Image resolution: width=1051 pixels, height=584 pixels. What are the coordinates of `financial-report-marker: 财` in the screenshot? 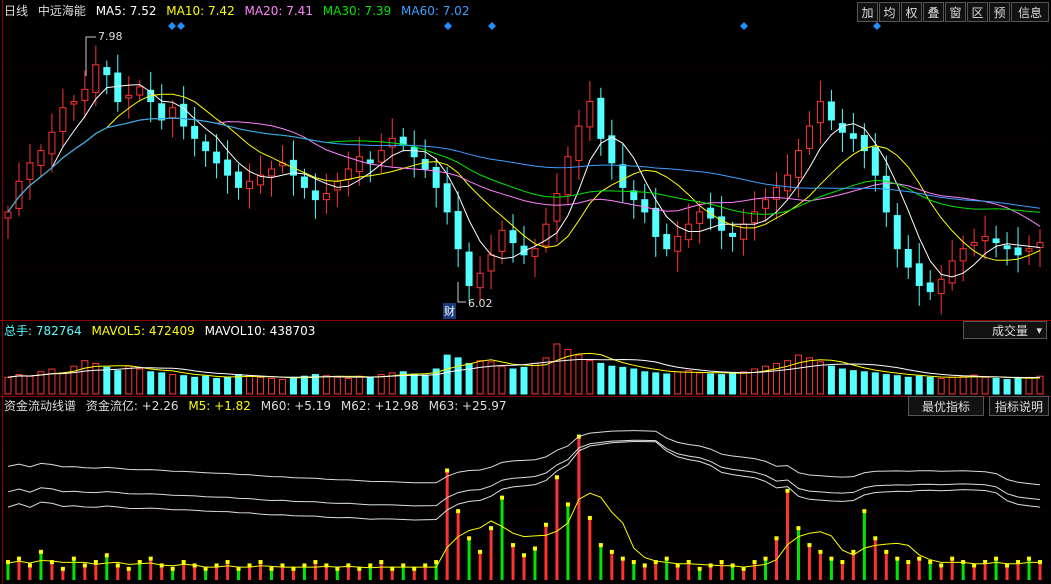 It's located at (449, 311).